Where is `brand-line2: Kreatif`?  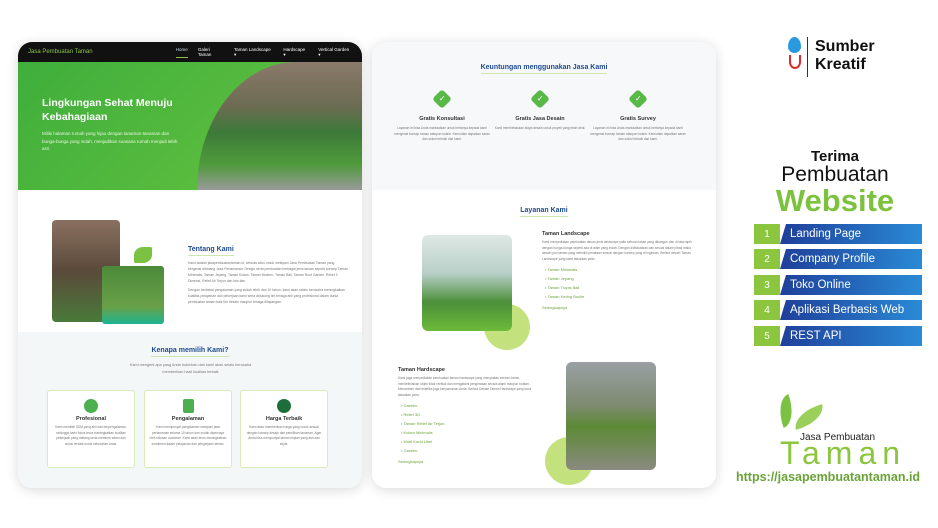 brand-line2: Kreatif is located at coordinates (840, 64).